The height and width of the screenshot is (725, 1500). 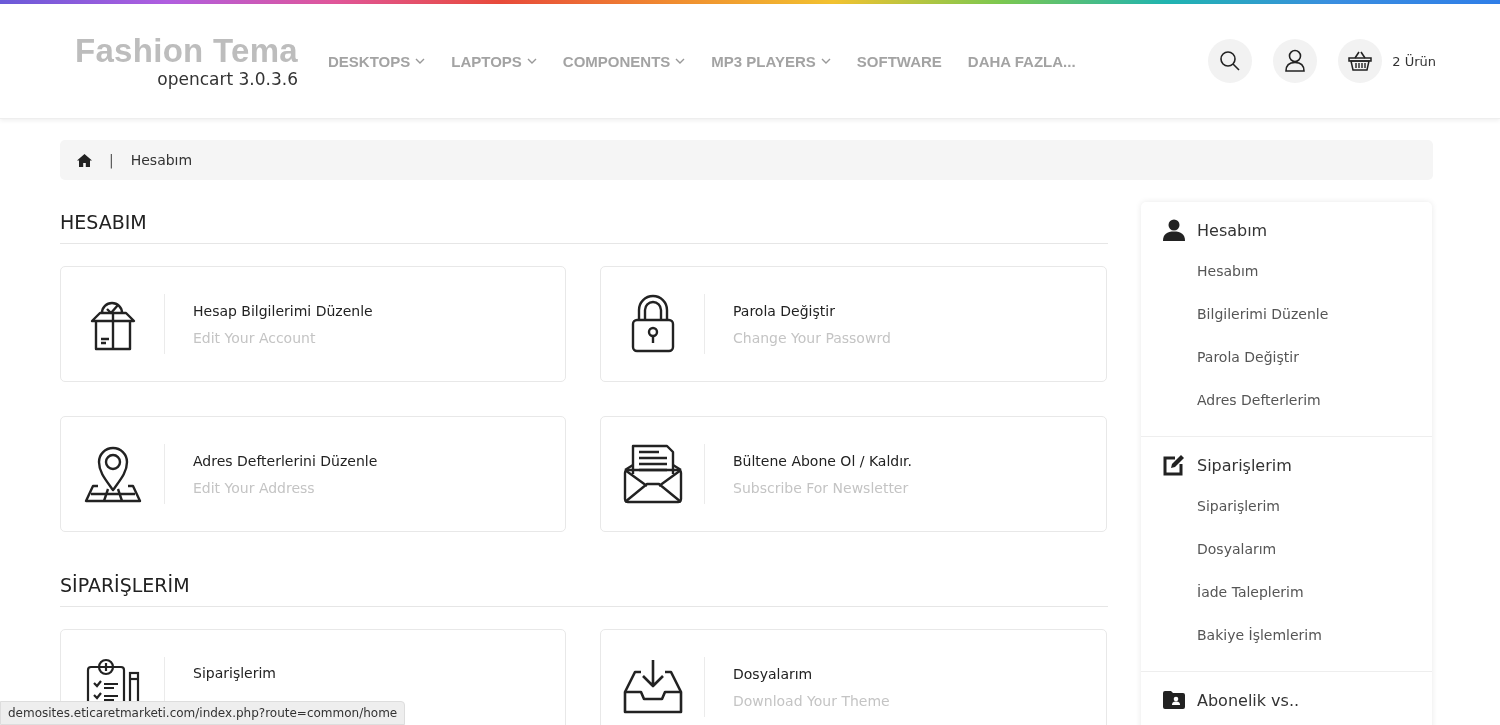 I want to click on sidebar-link: Adres Defterlerim, so click(x=1303, y=400).